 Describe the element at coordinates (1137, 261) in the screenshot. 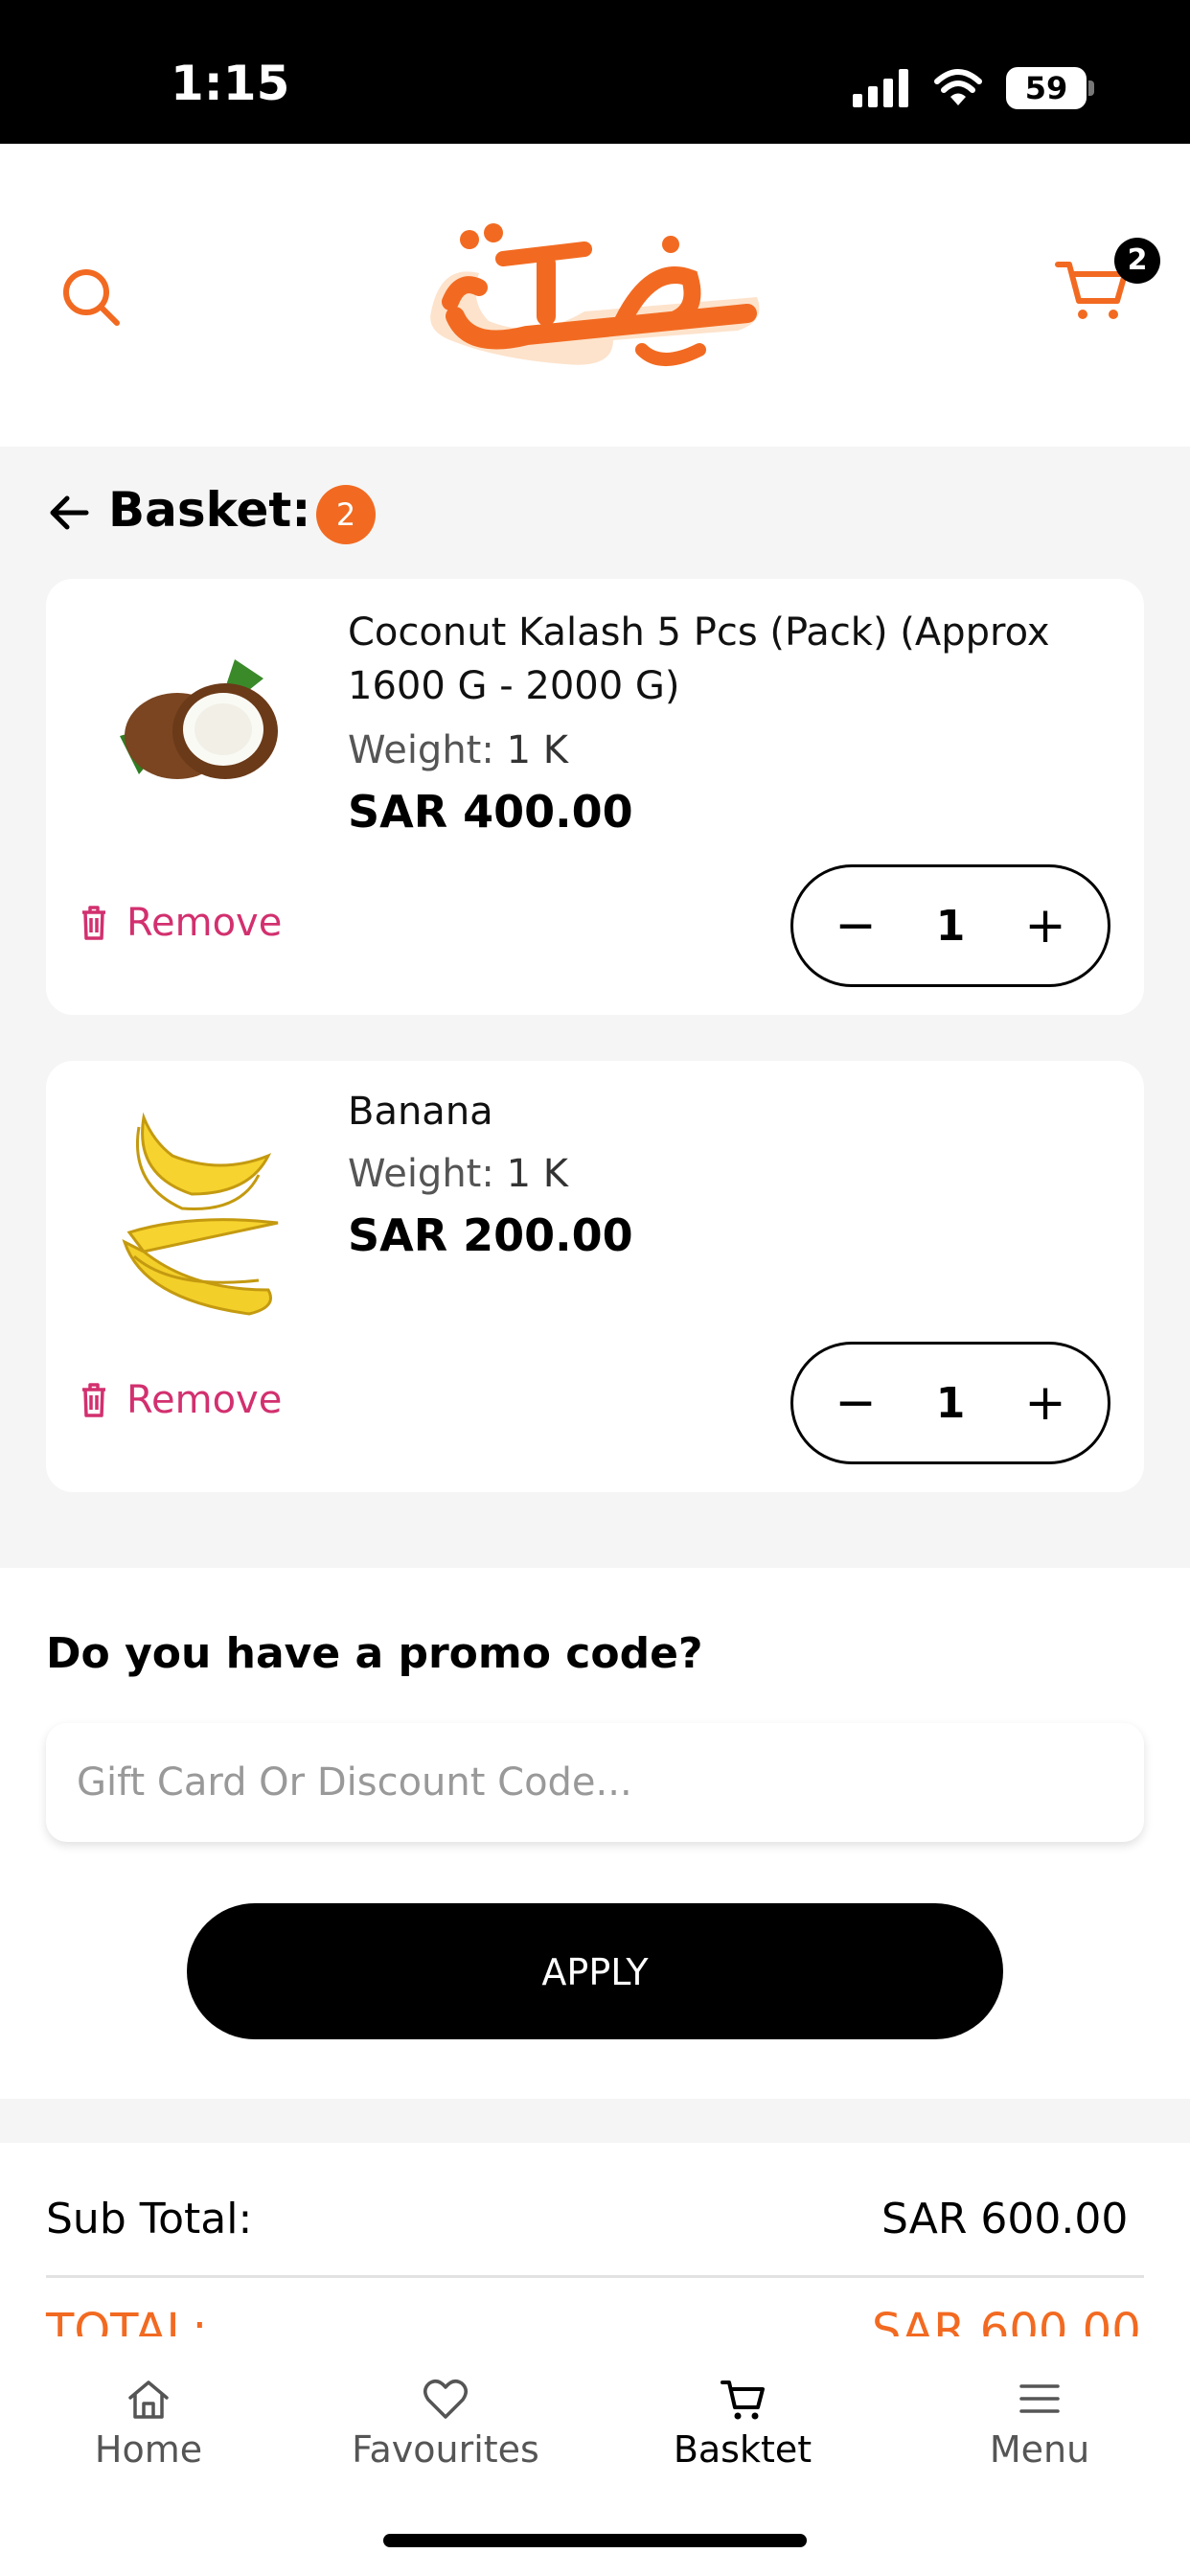

I see `cart-count-badge: 2` at that location.